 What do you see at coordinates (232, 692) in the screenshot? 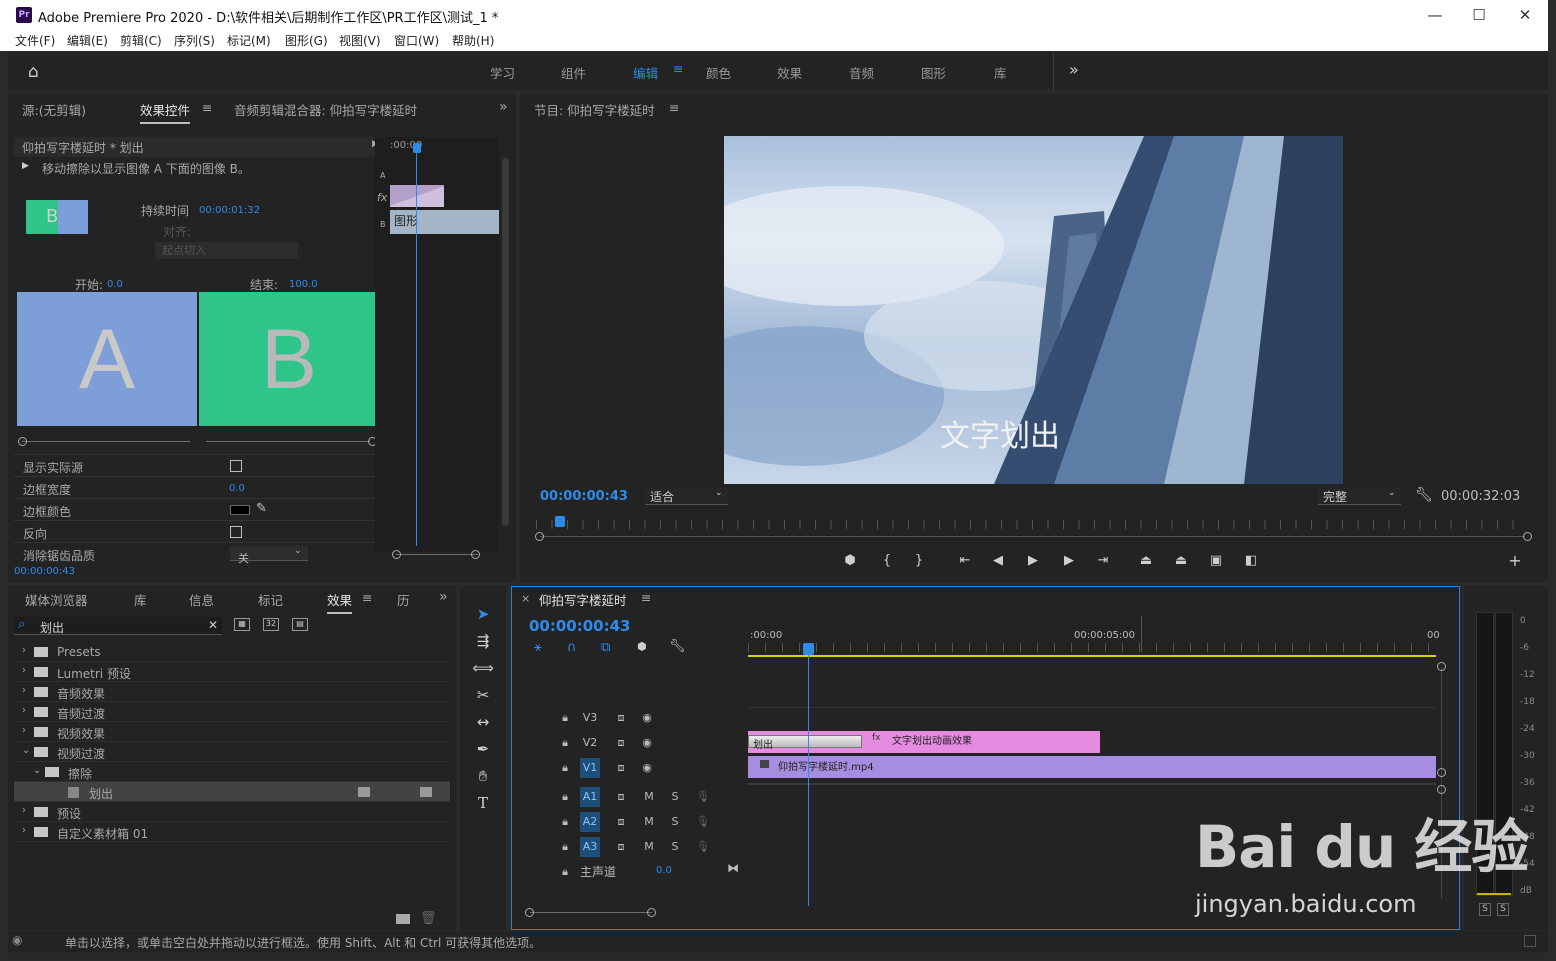
I see `effects-list-item: › 音频效果` at bounding box center [232, 692].